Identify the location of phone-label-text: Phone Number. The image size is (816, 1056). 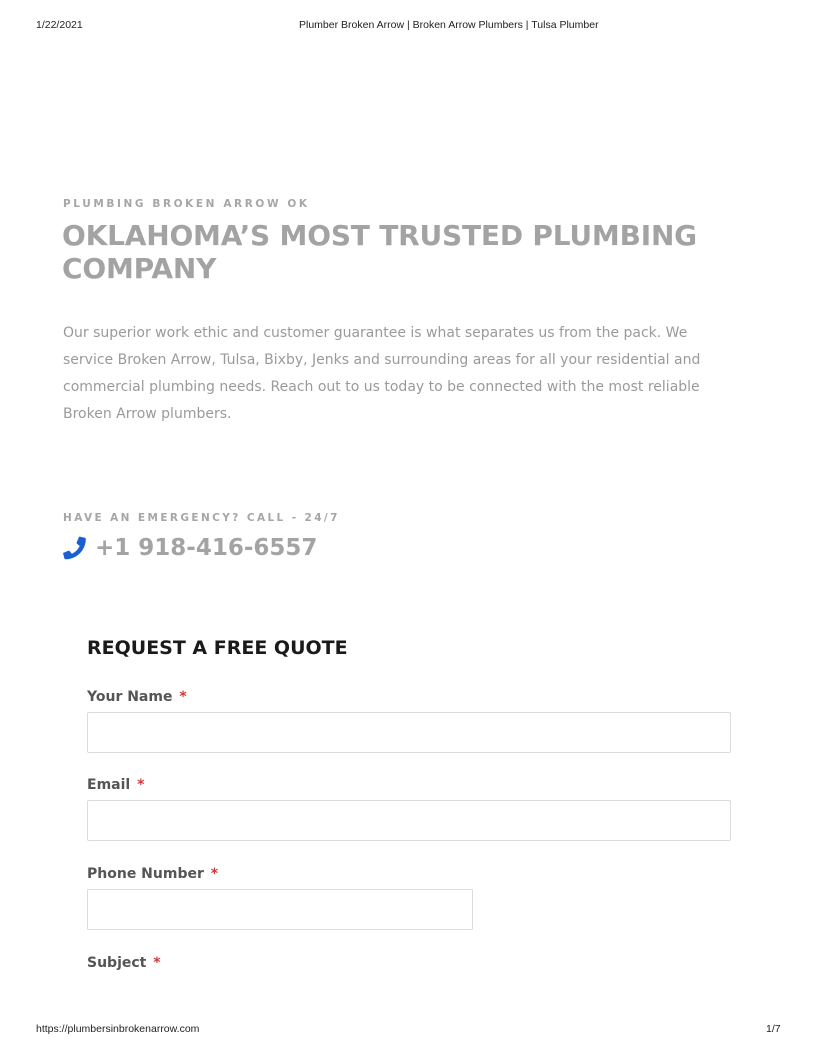
(145, 874).